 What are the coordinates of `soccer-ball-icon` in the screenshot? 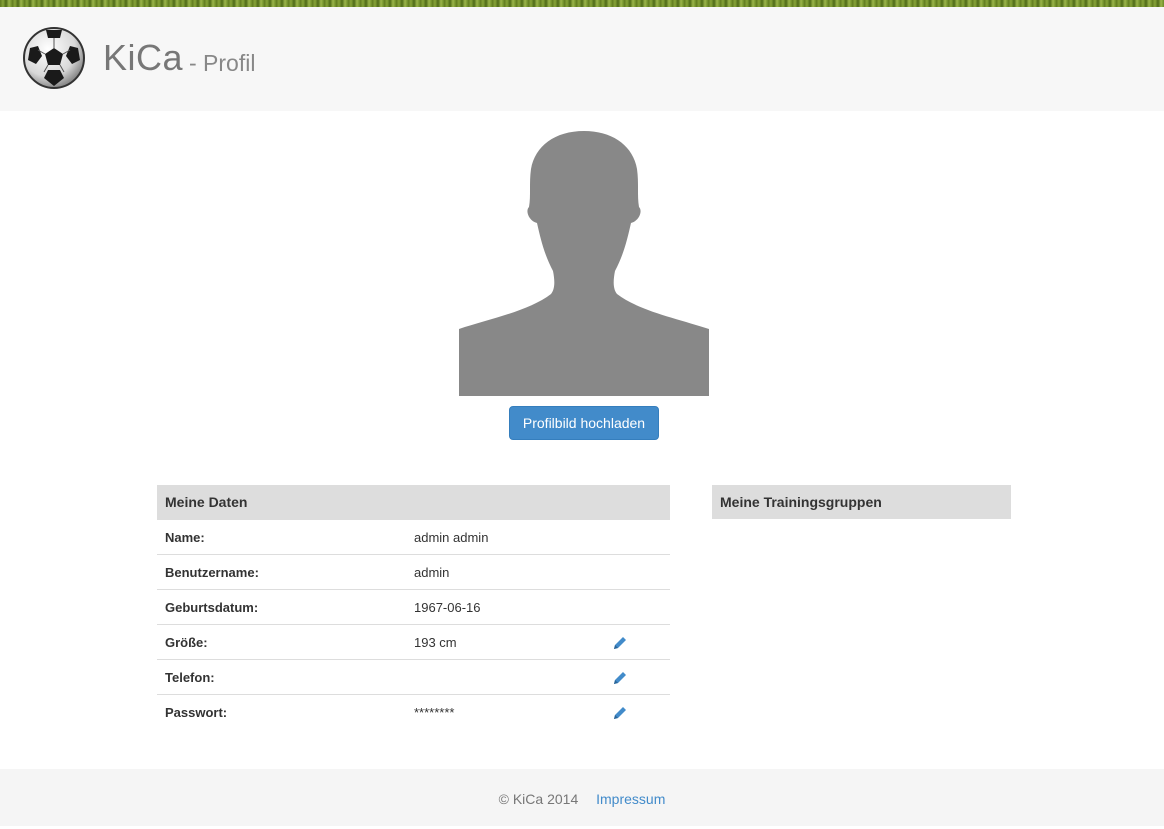 It's located at (54, 58).